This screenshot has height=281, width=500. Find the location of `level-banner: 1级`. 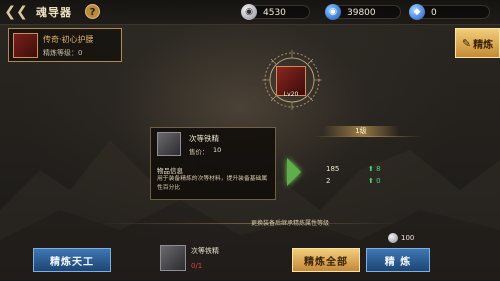

level-banner: 1级 is located at coordinates (361, 131).